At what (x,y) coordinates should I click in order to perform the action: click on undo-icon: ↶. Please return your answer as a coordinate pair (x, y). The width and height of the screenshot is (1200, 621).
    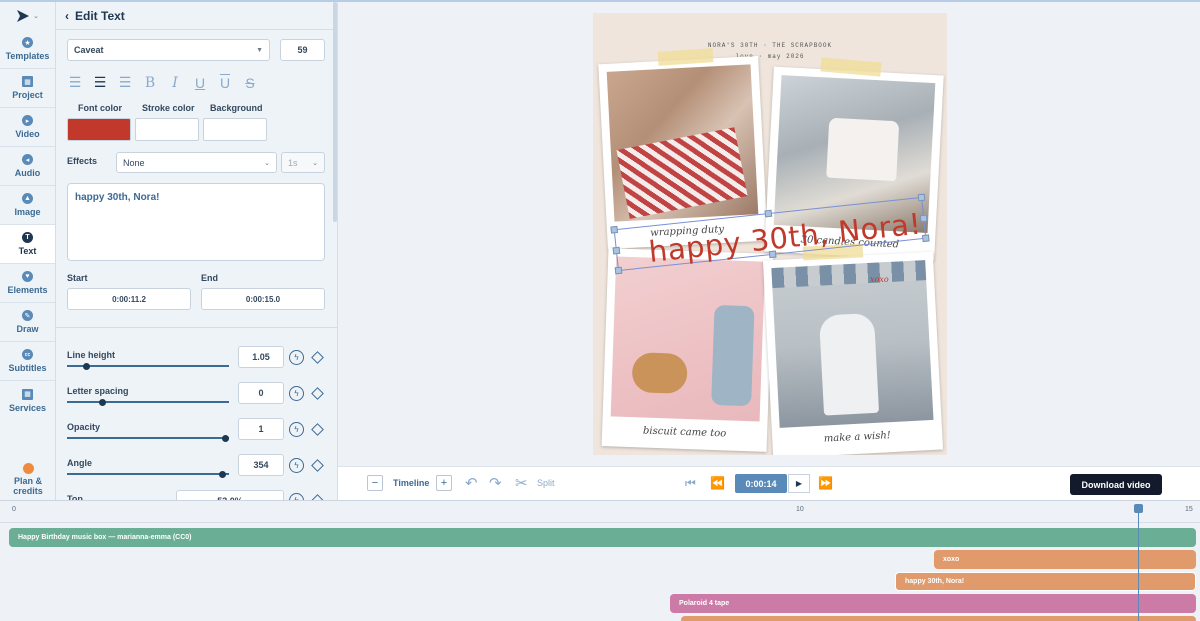
    Looking at the image, I should click on (471, 483).